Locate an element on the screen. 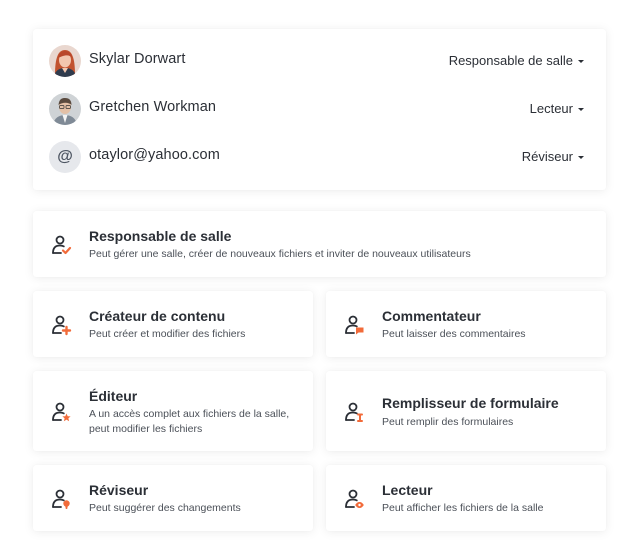 The width and height of the screenshot is (640, 560). member-row: Gretchen Workman Lecteur is located at coordinates (319, 109).